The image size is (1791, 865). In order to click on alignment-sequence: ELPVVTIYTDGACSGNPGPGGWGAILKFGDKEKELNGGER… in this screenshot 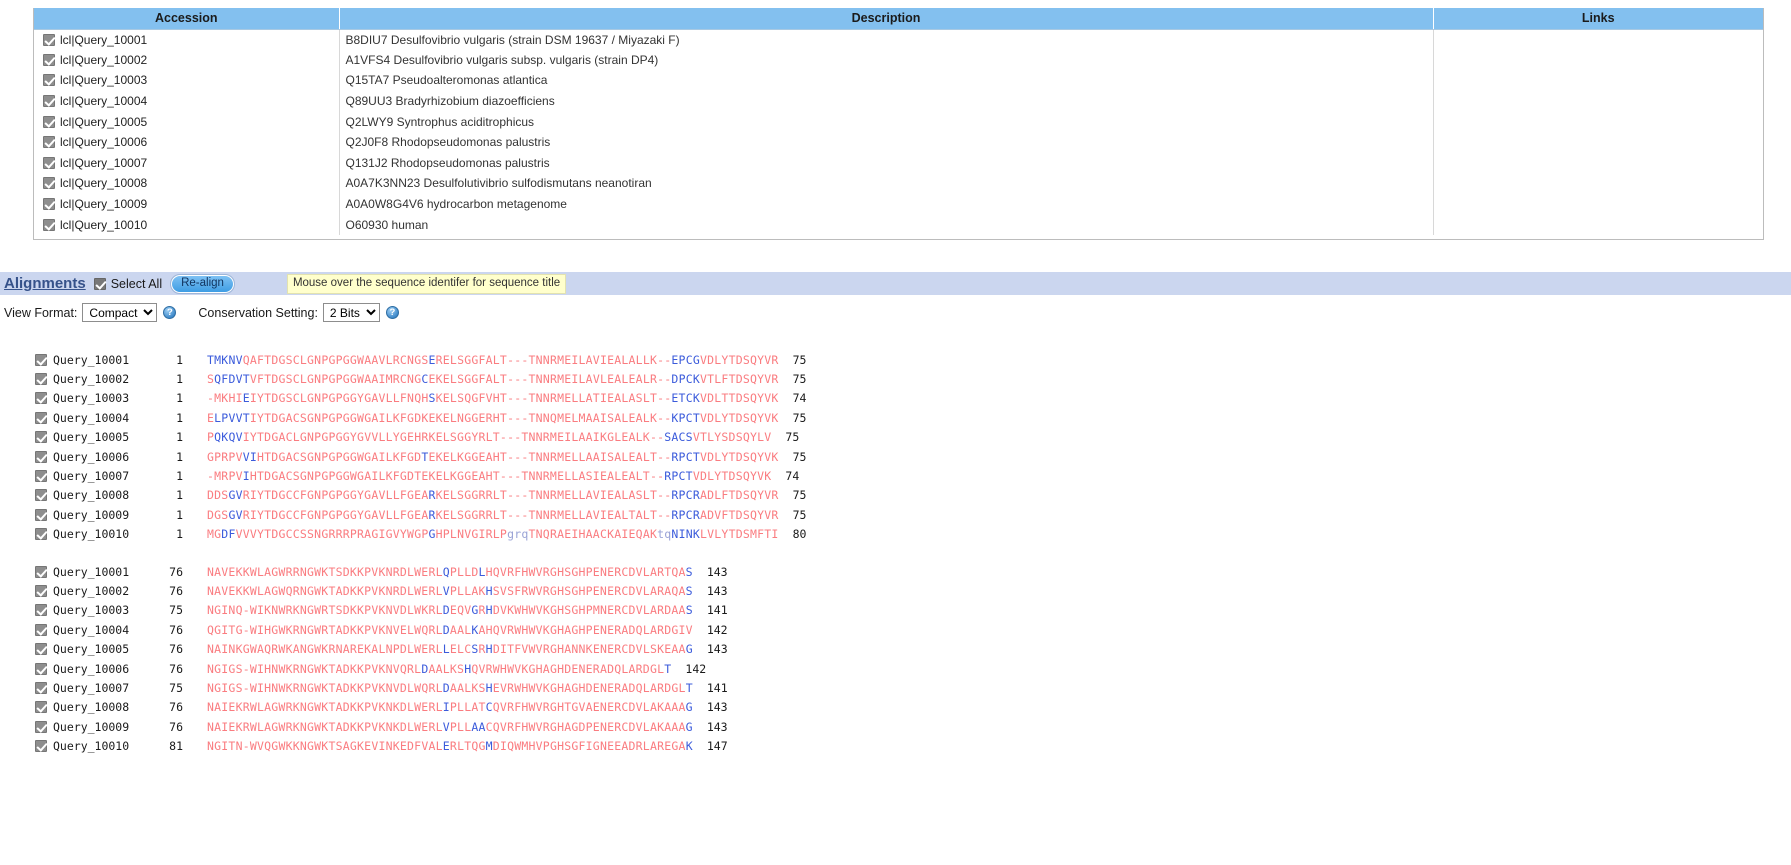, I will do `click(493, 417)`.